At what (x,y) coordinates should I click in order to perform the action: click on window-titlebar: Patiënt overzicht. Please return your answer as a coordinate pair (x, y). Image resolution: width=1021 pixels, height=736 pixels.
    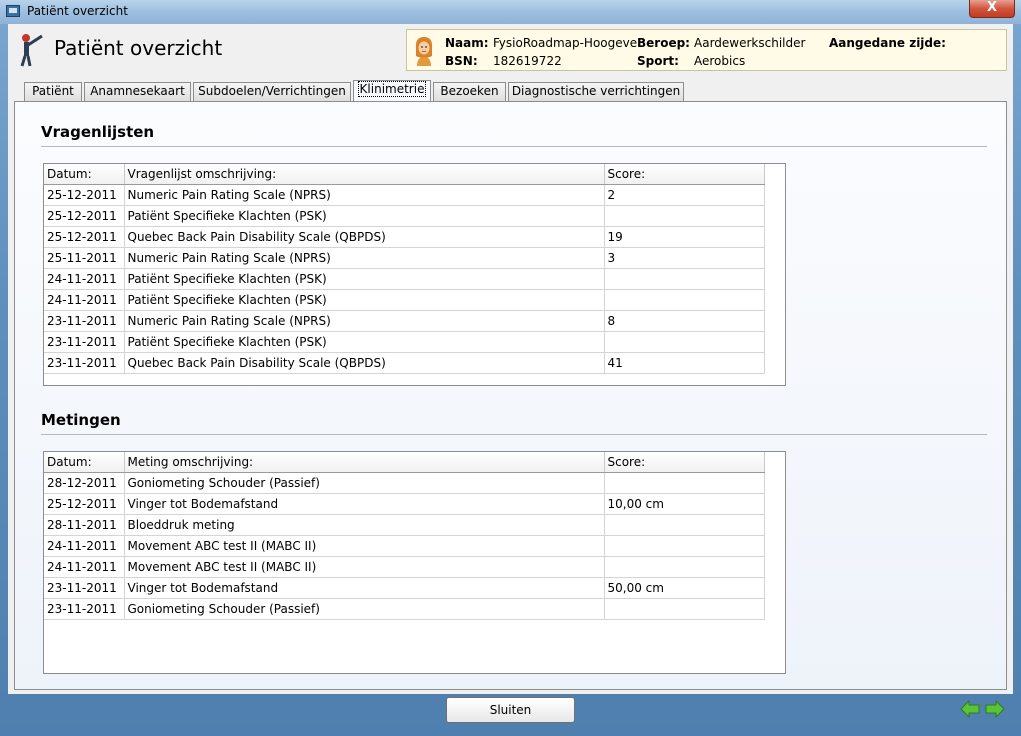
    Looking at the image, I should click on (510, 12).